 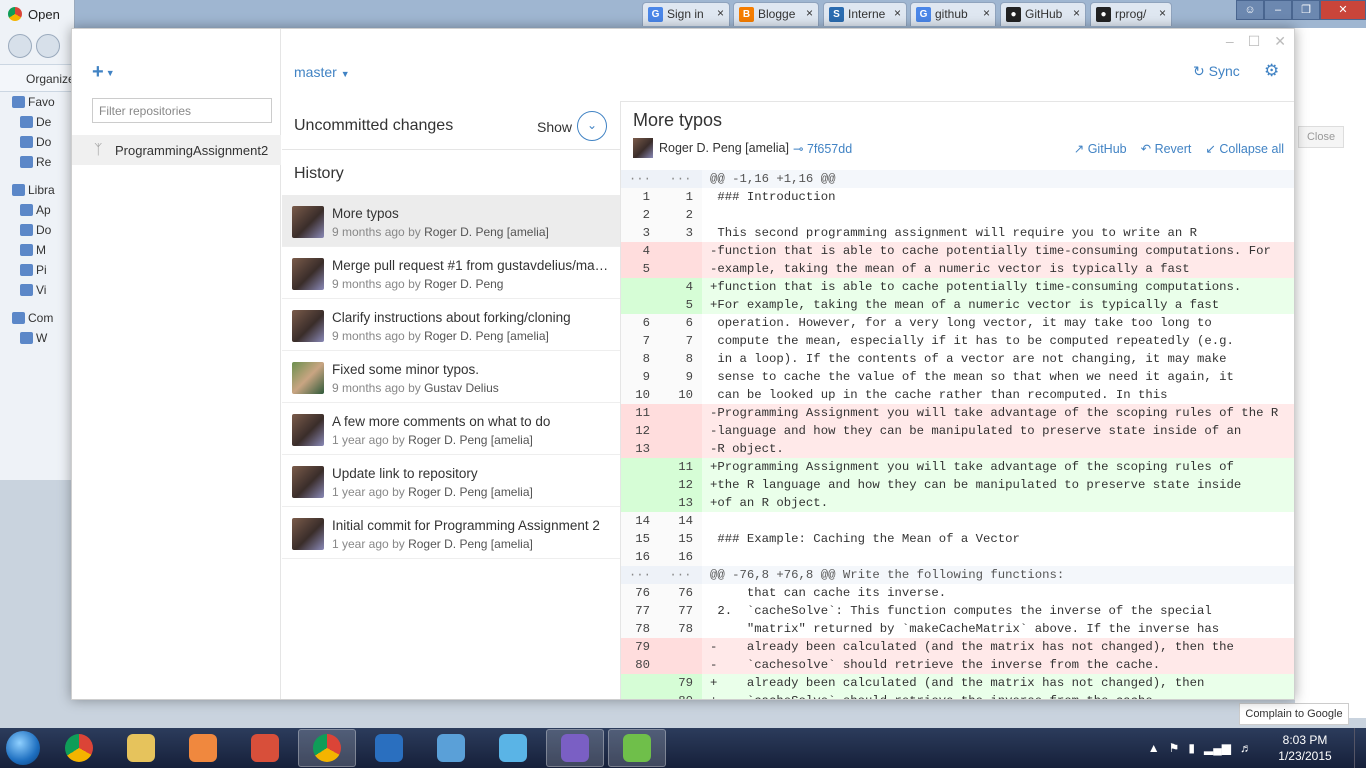 What do you see at coordinates (1321, 137) in the screenshot?
I see `background-close-button: Close` at bounding box center [1321, 137].